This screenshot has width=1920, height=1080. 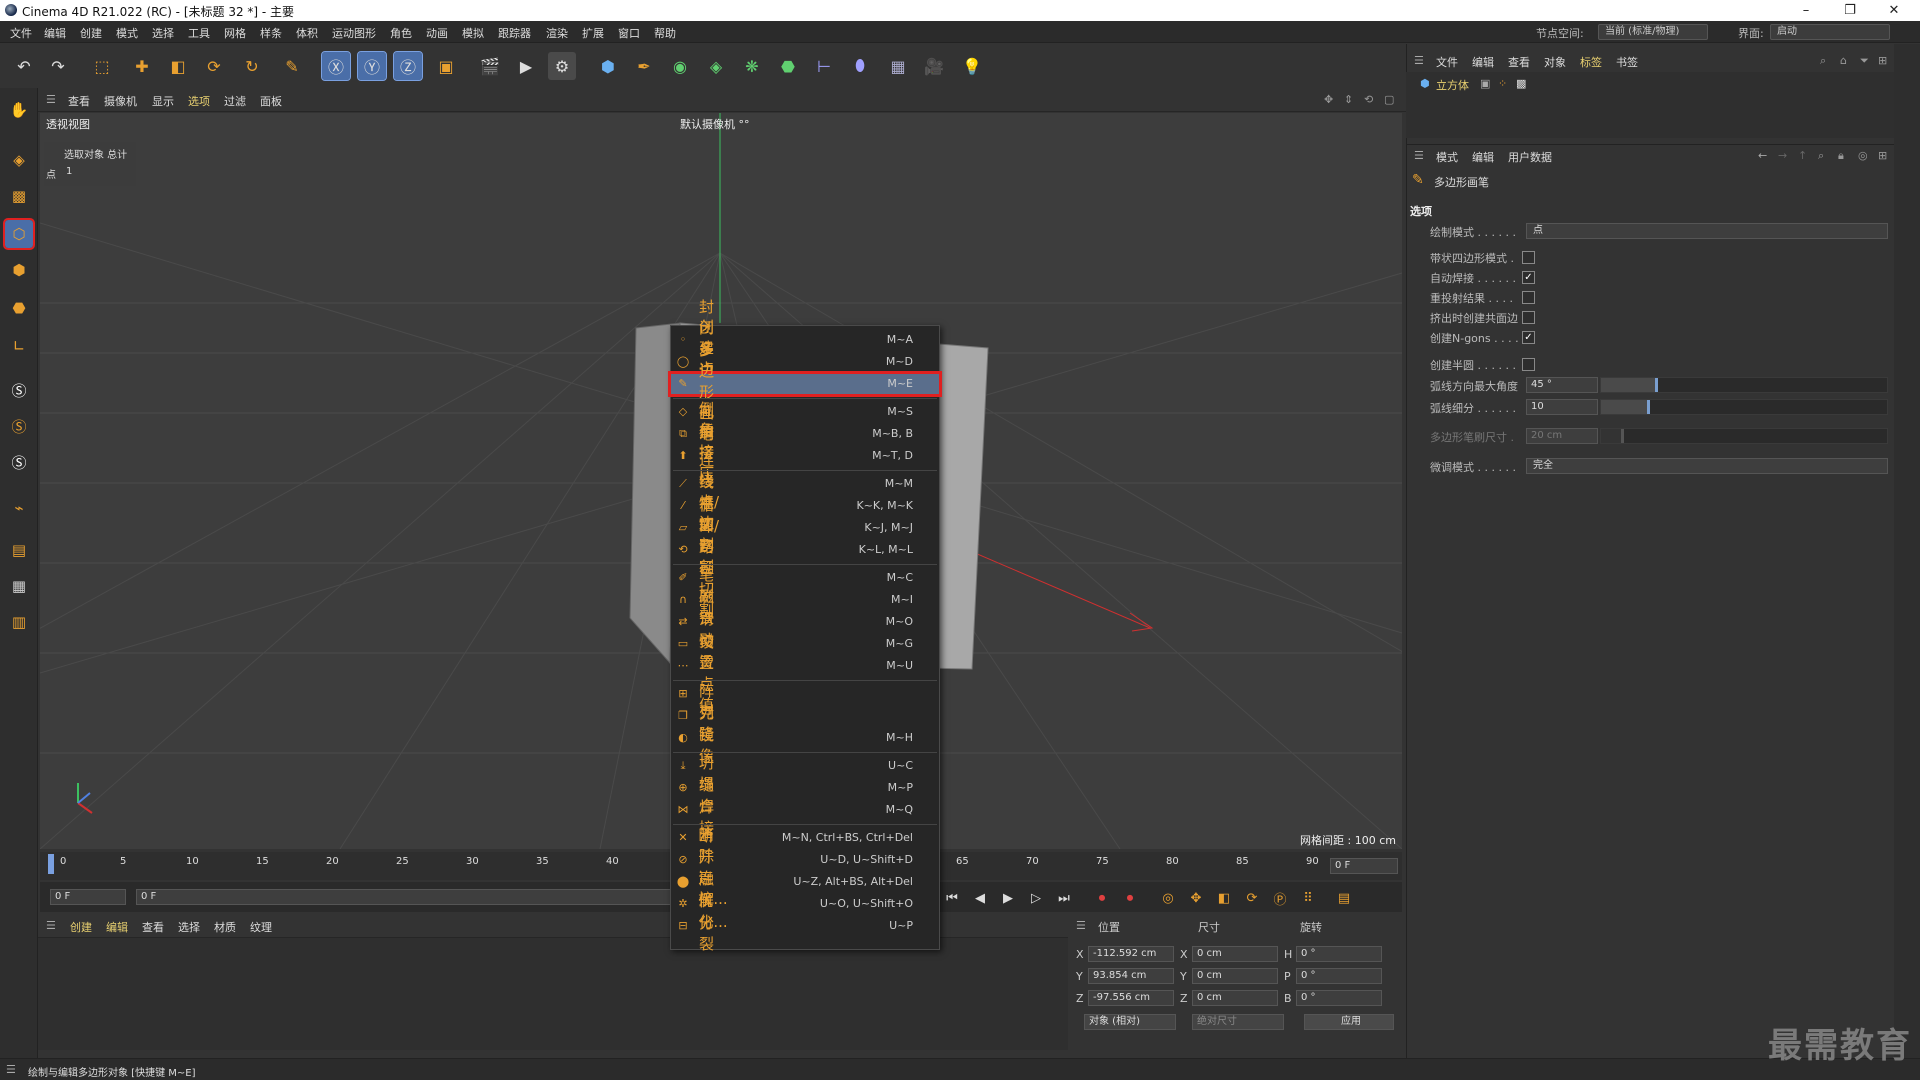 I want to click on material-area, so click(x=553, y=994).